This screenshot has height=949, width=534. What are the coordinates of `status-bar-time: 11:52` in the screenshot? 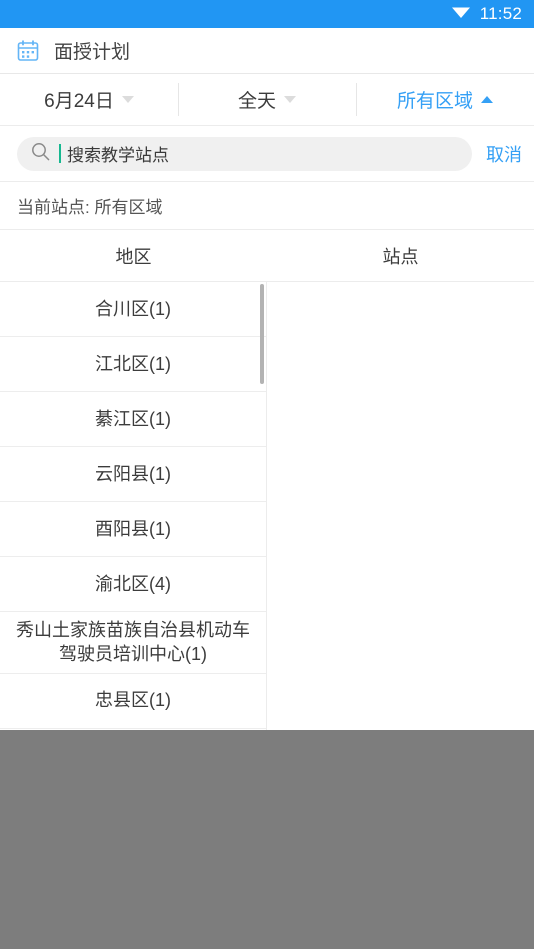 It's located at (500, 13).